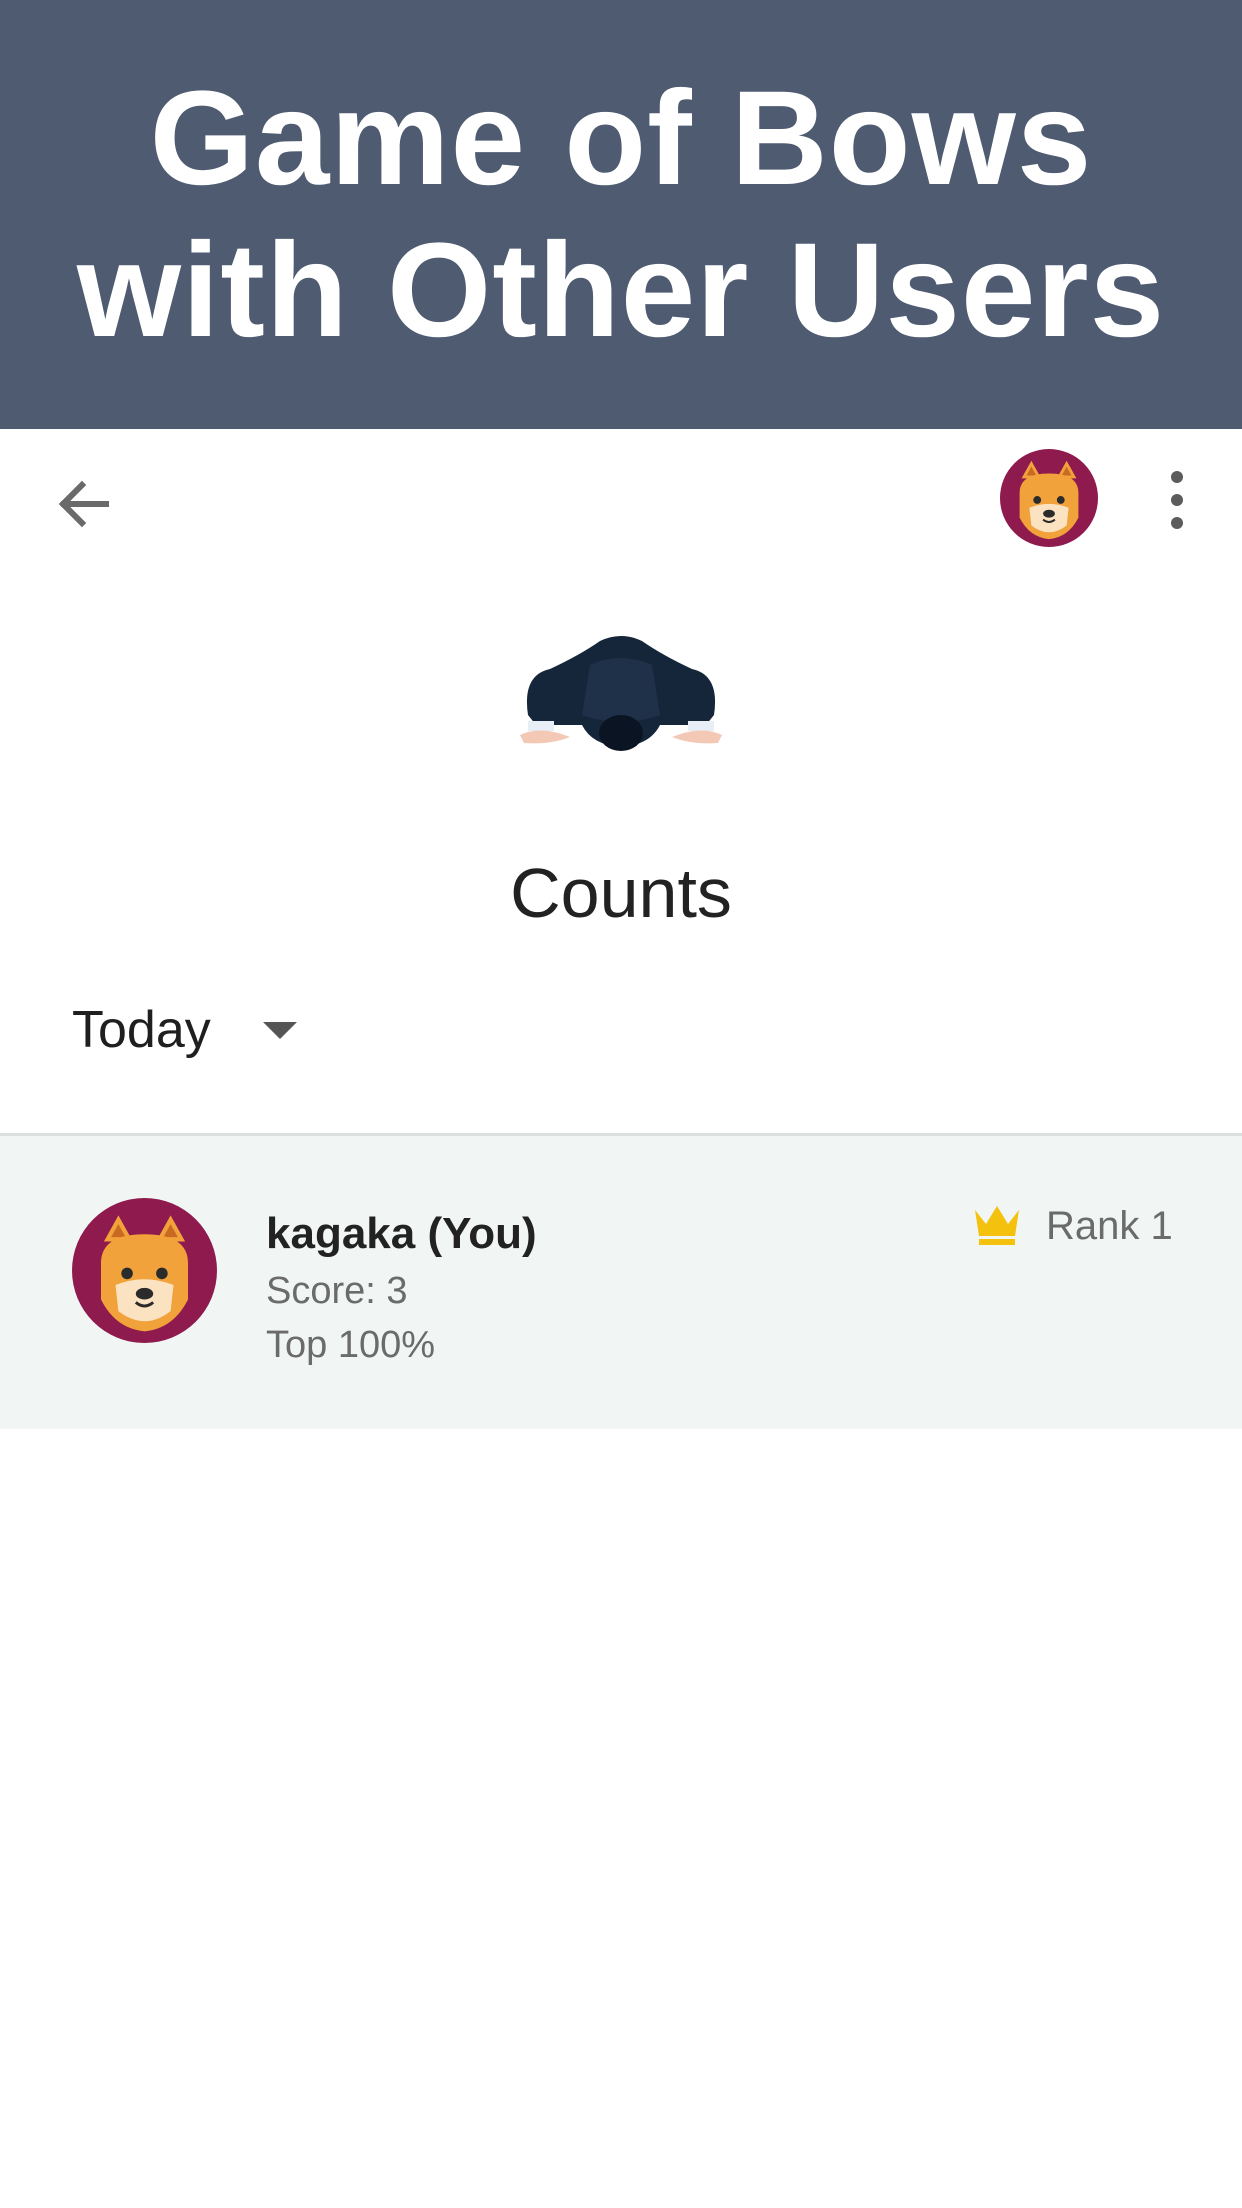 Image resolution: width=1242 pixels, height=2208 pixels. What do you see at coordinates (401, 1233) in the screenshot?
I see `user-name: kagaka (You)` at bounding box center [401, 1233].